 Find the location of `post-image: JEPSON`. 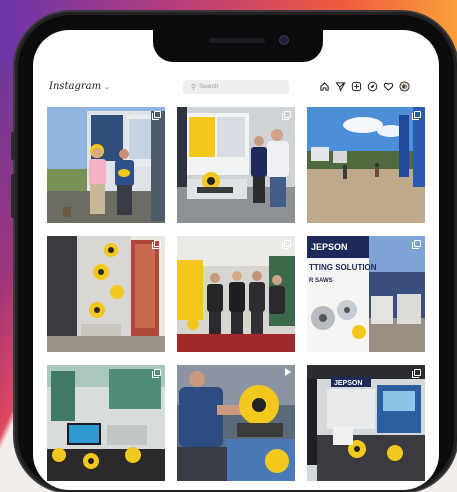

post-image: JEPSON is located at coordinates (366, 423).